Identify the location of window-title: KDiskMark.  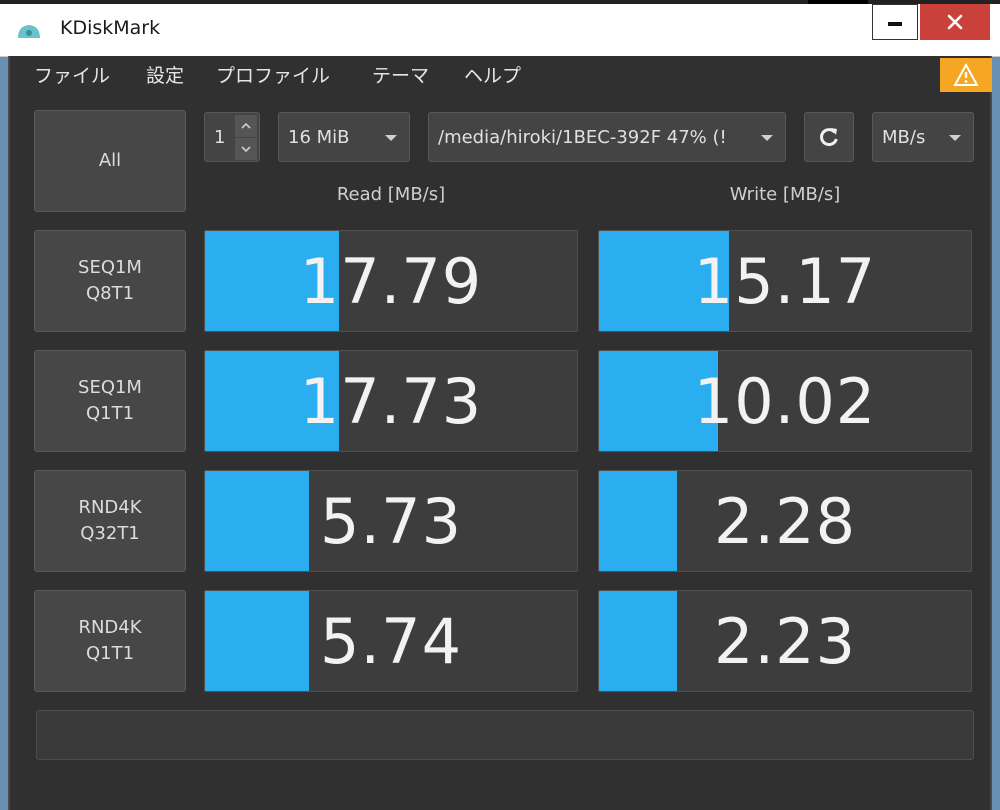
(110, 28).